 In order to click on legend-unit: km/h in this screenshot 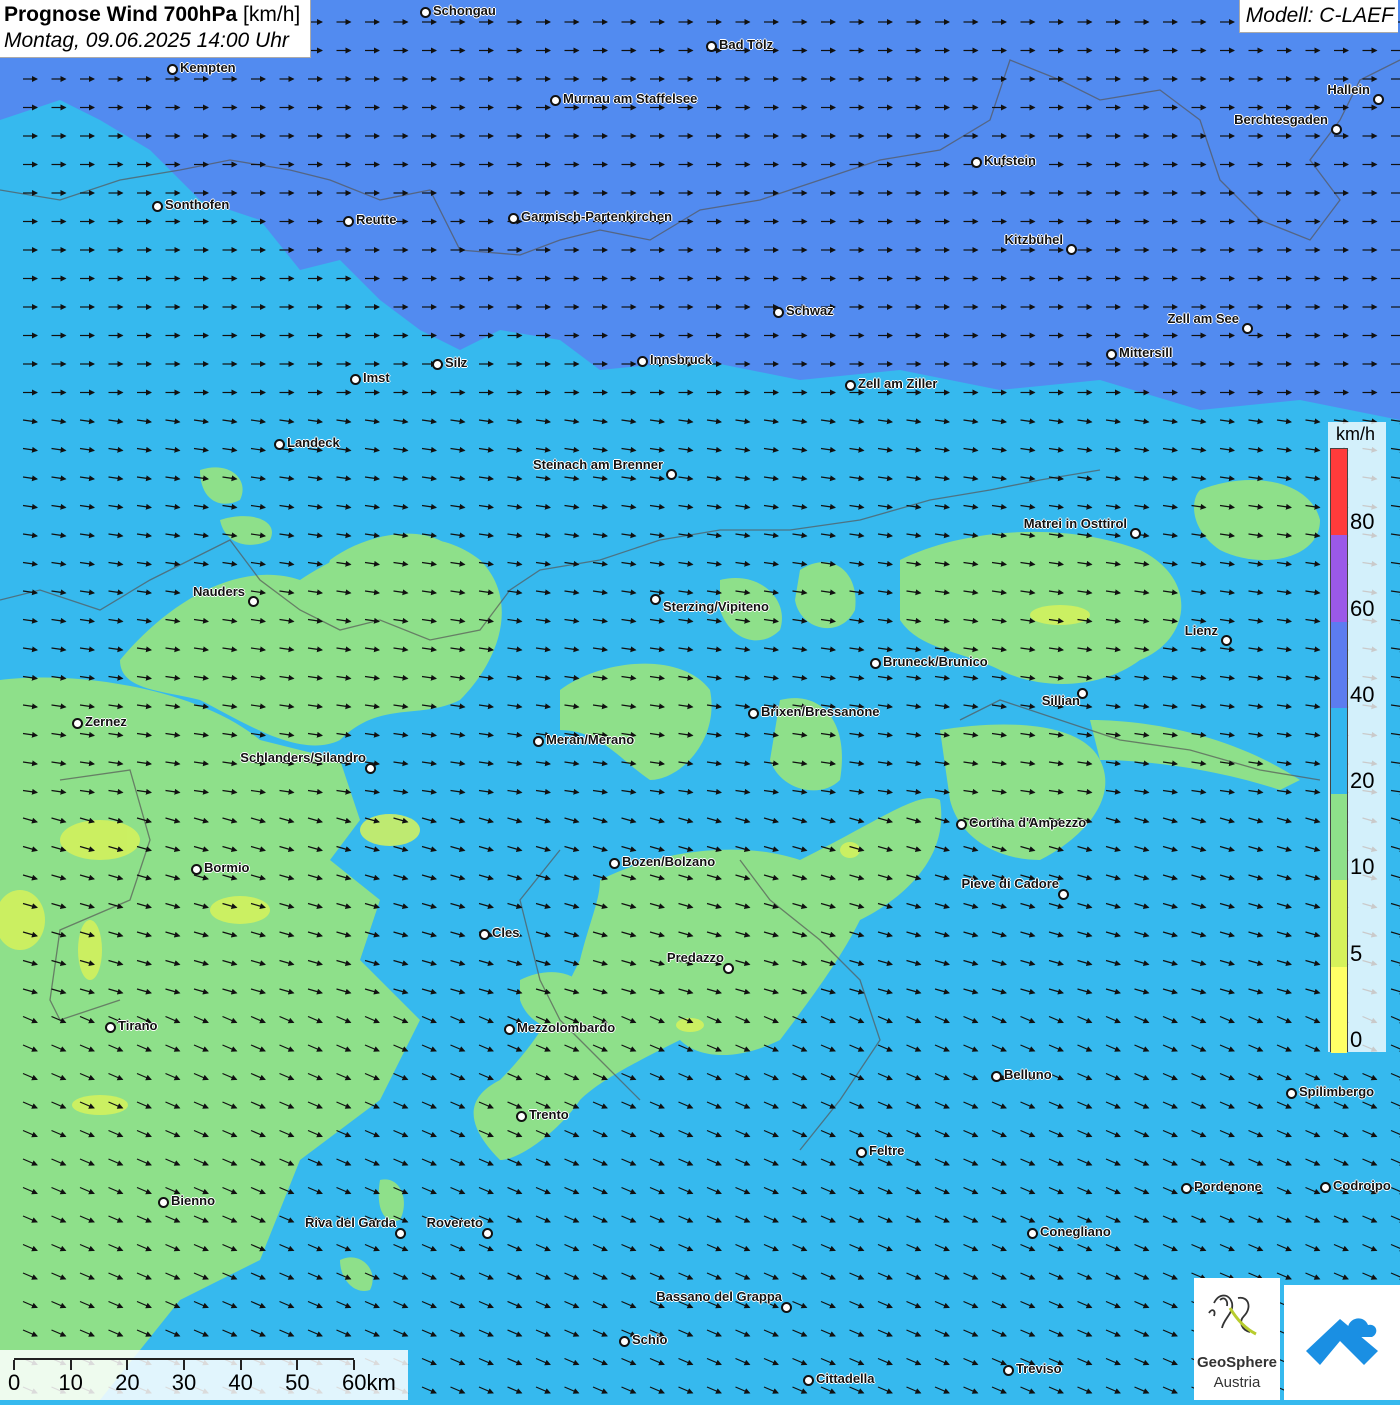, I will do `click(1356, 434)`.